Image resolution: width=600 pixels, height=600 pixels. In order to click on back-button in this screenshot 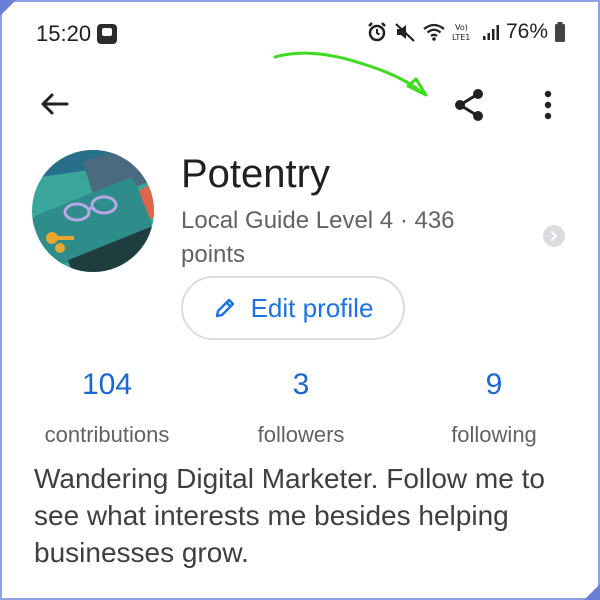, I will do `click(54, 104)`.